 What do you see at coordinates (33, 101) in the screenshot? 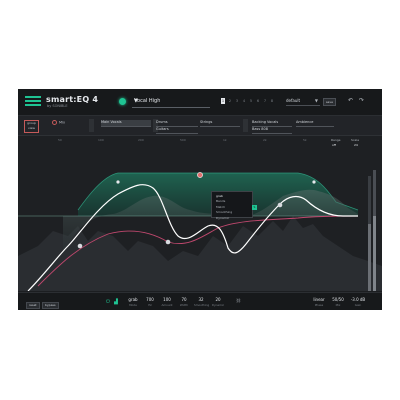
I see `logo-icon` at bounding box center [33, 101].